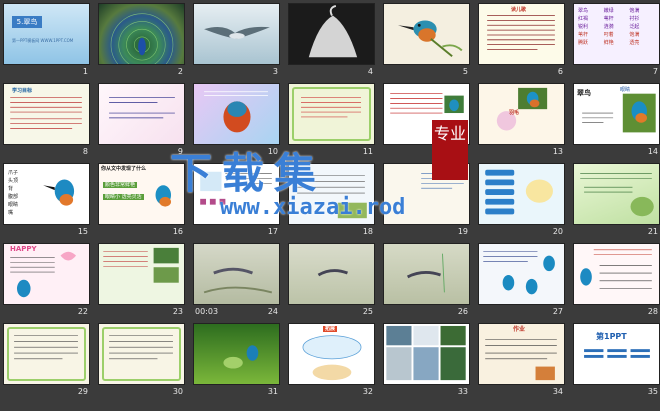 Image resolution: width=660 pixels, height=411 pixels. I want to click on slide-number: 34, so click(557, 391).